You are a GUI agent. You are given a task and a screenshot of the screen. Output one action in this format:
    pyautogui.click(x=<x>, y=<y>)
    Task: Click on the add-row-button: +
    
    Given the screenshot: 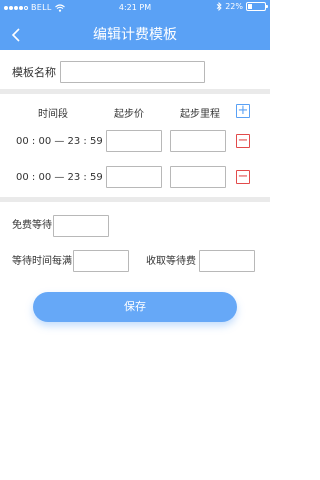 What is the action you would take?
    pyautogui.click(x=243, y=111)
    